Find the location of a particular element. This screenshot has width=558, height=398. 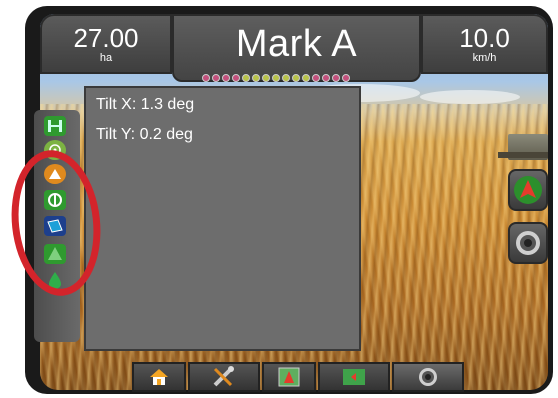

page-title: Mark A is located at coordinates (296, 44).